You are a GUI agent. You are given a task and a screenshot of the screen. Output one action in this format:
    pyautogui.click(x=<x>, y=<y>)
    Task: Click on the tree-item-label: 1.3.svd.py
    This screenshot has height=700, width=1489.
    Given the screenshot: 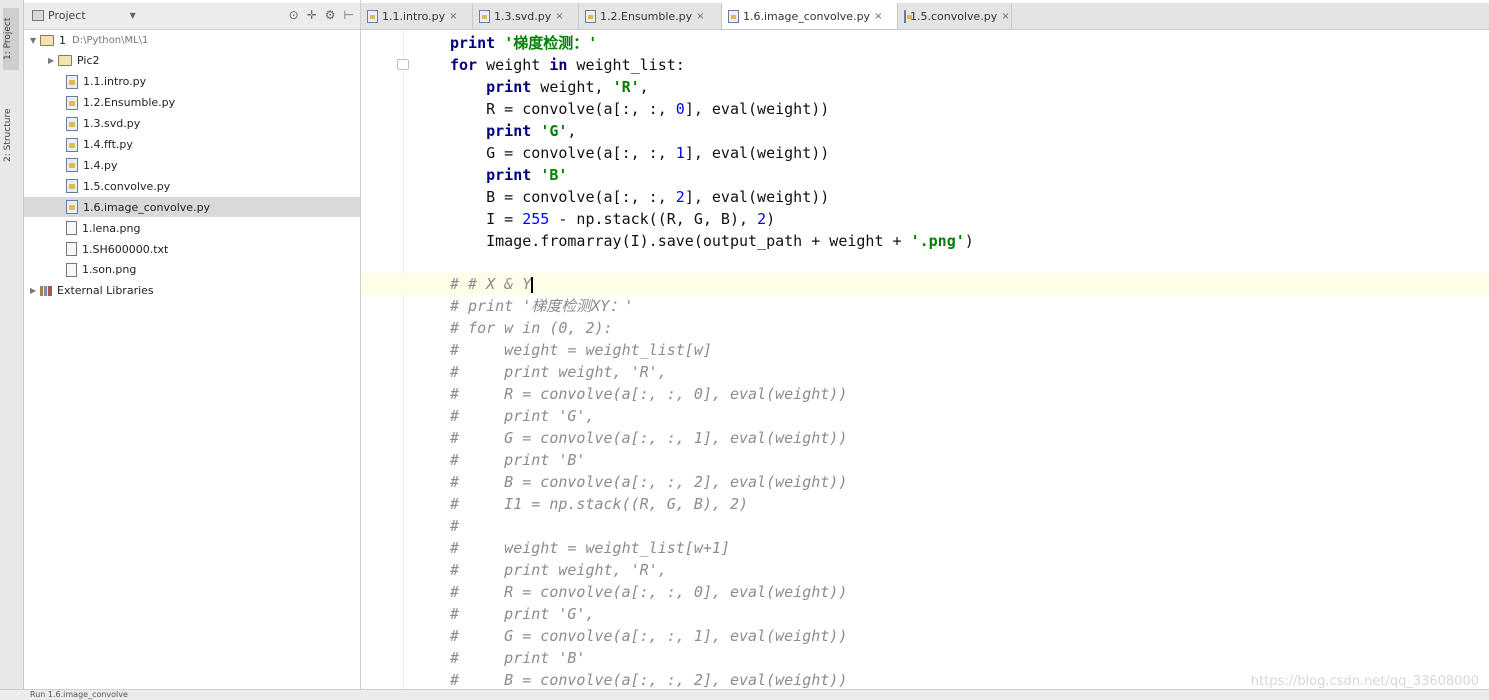 What is the action you would take?
    pyautogui.click(x=112, y=124)
    